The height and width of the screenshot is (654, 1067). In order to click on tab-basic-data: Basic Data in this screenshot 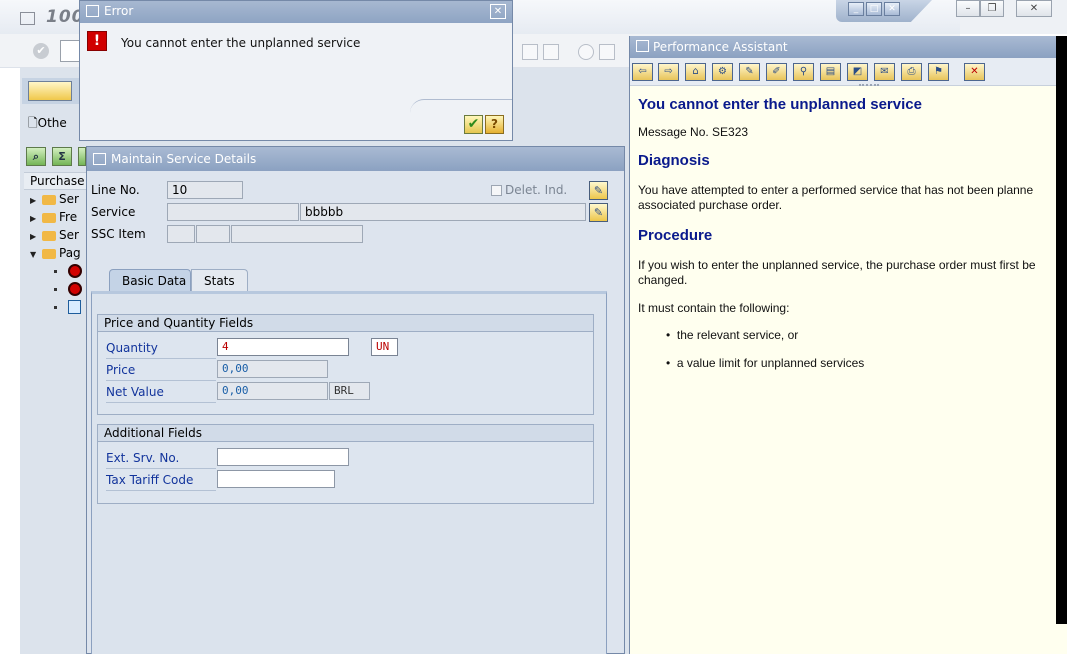, I will do `click(150, 280)`.